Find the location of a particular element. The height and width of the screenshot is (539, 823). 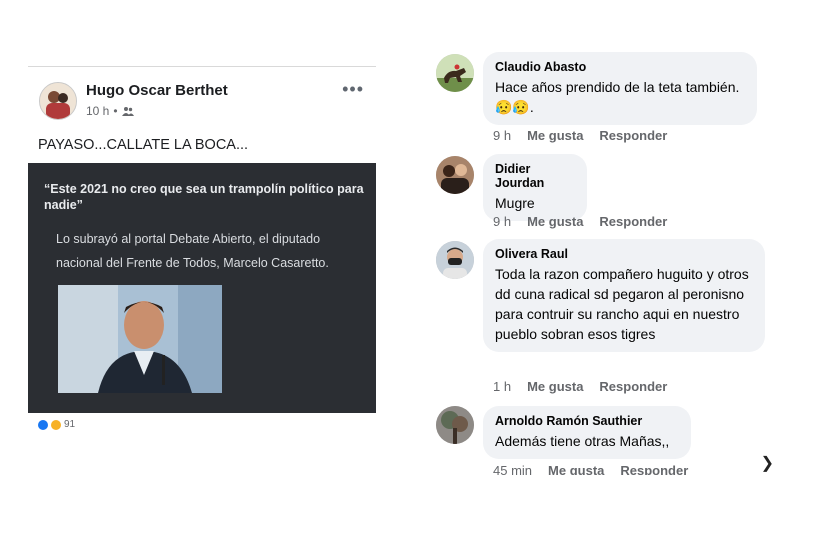

haha-reaction-icon is located at coordinates (56, 424).